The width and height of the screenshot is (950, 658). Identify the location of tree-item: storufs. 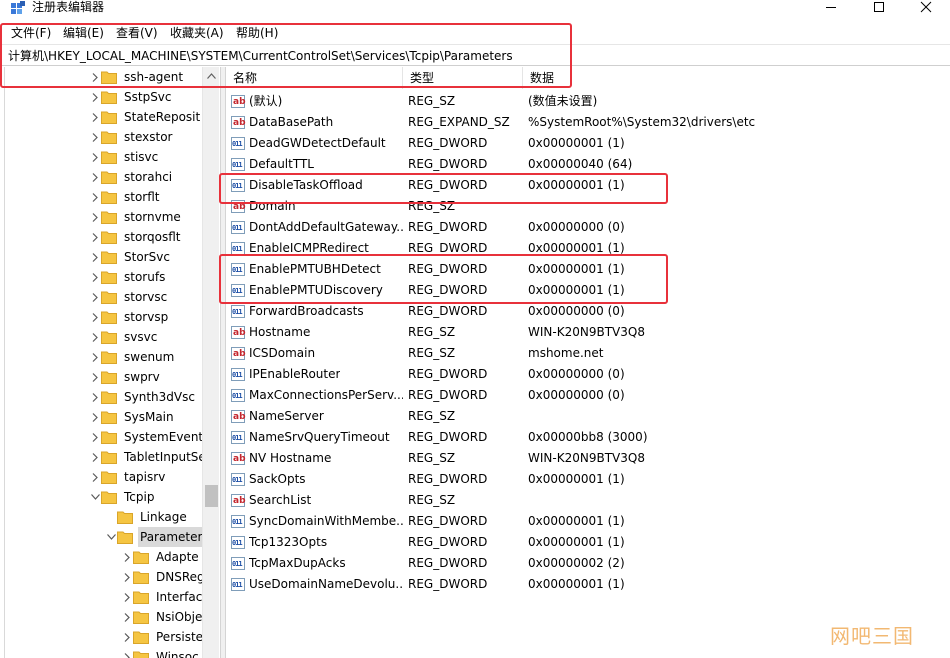
(128, 277).